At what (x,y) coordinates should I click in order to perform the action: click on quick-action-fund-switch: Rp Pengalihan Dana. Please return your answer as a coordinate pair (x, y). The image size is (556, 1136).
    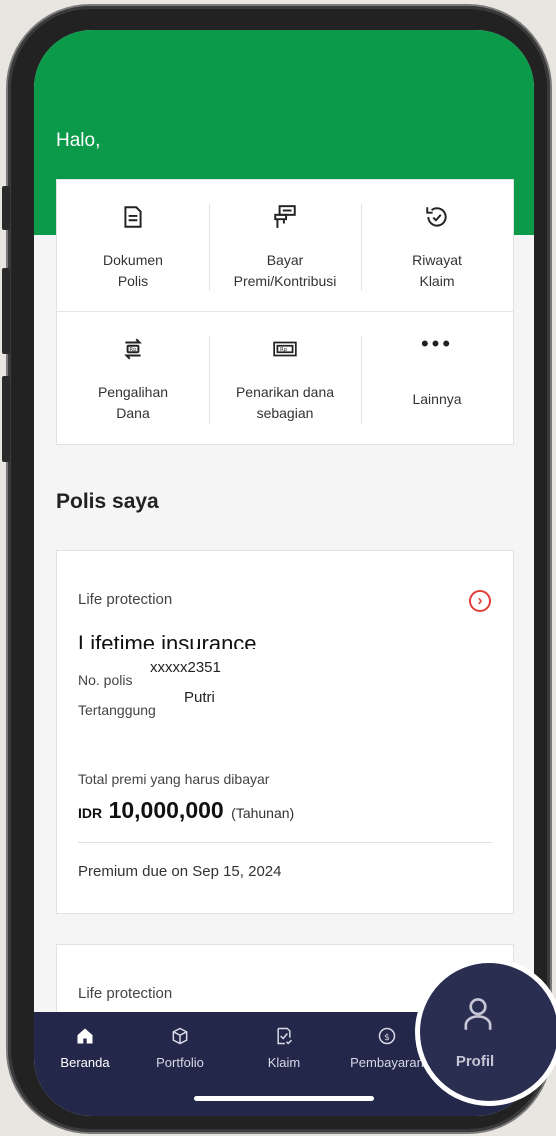
    Looking at the image, I should click on (133, 378).